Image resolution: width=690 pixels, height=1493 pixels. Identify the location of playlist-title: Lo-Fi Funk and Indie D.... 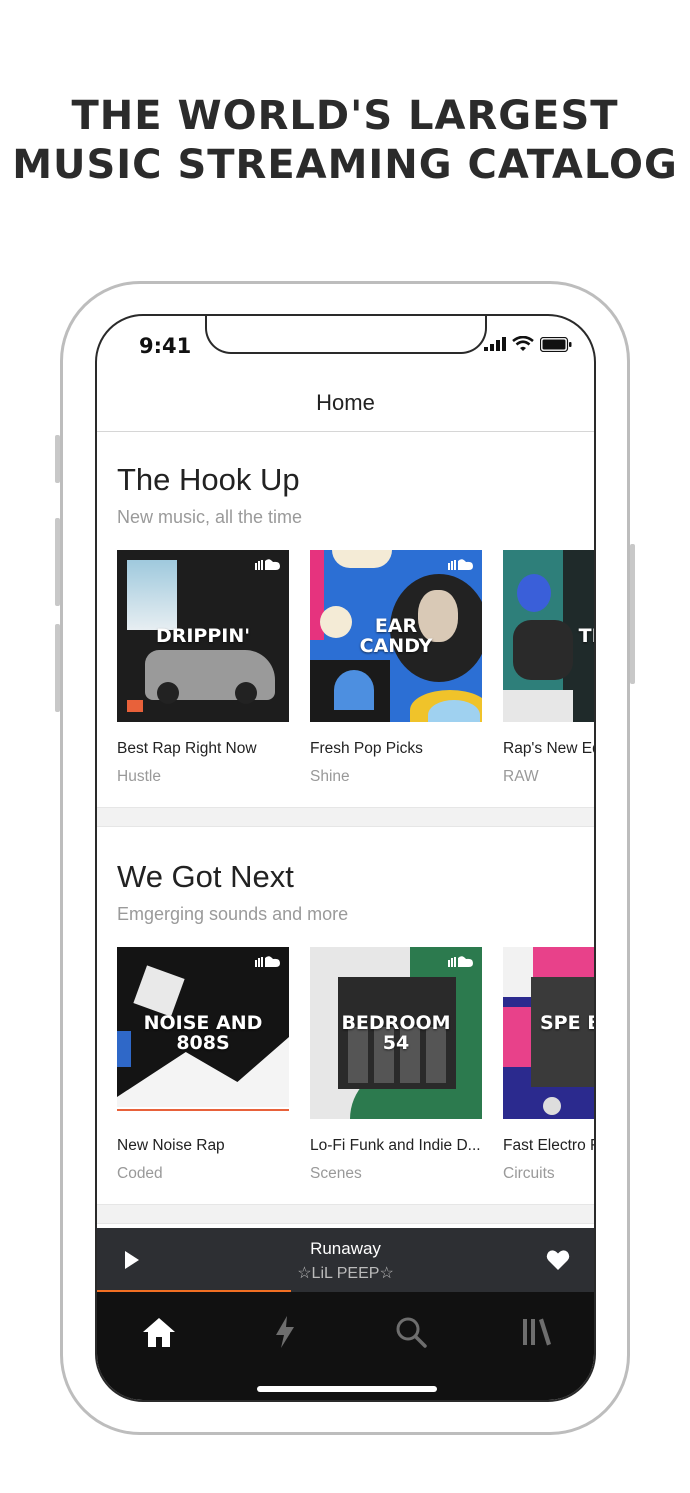
(396, 1146).